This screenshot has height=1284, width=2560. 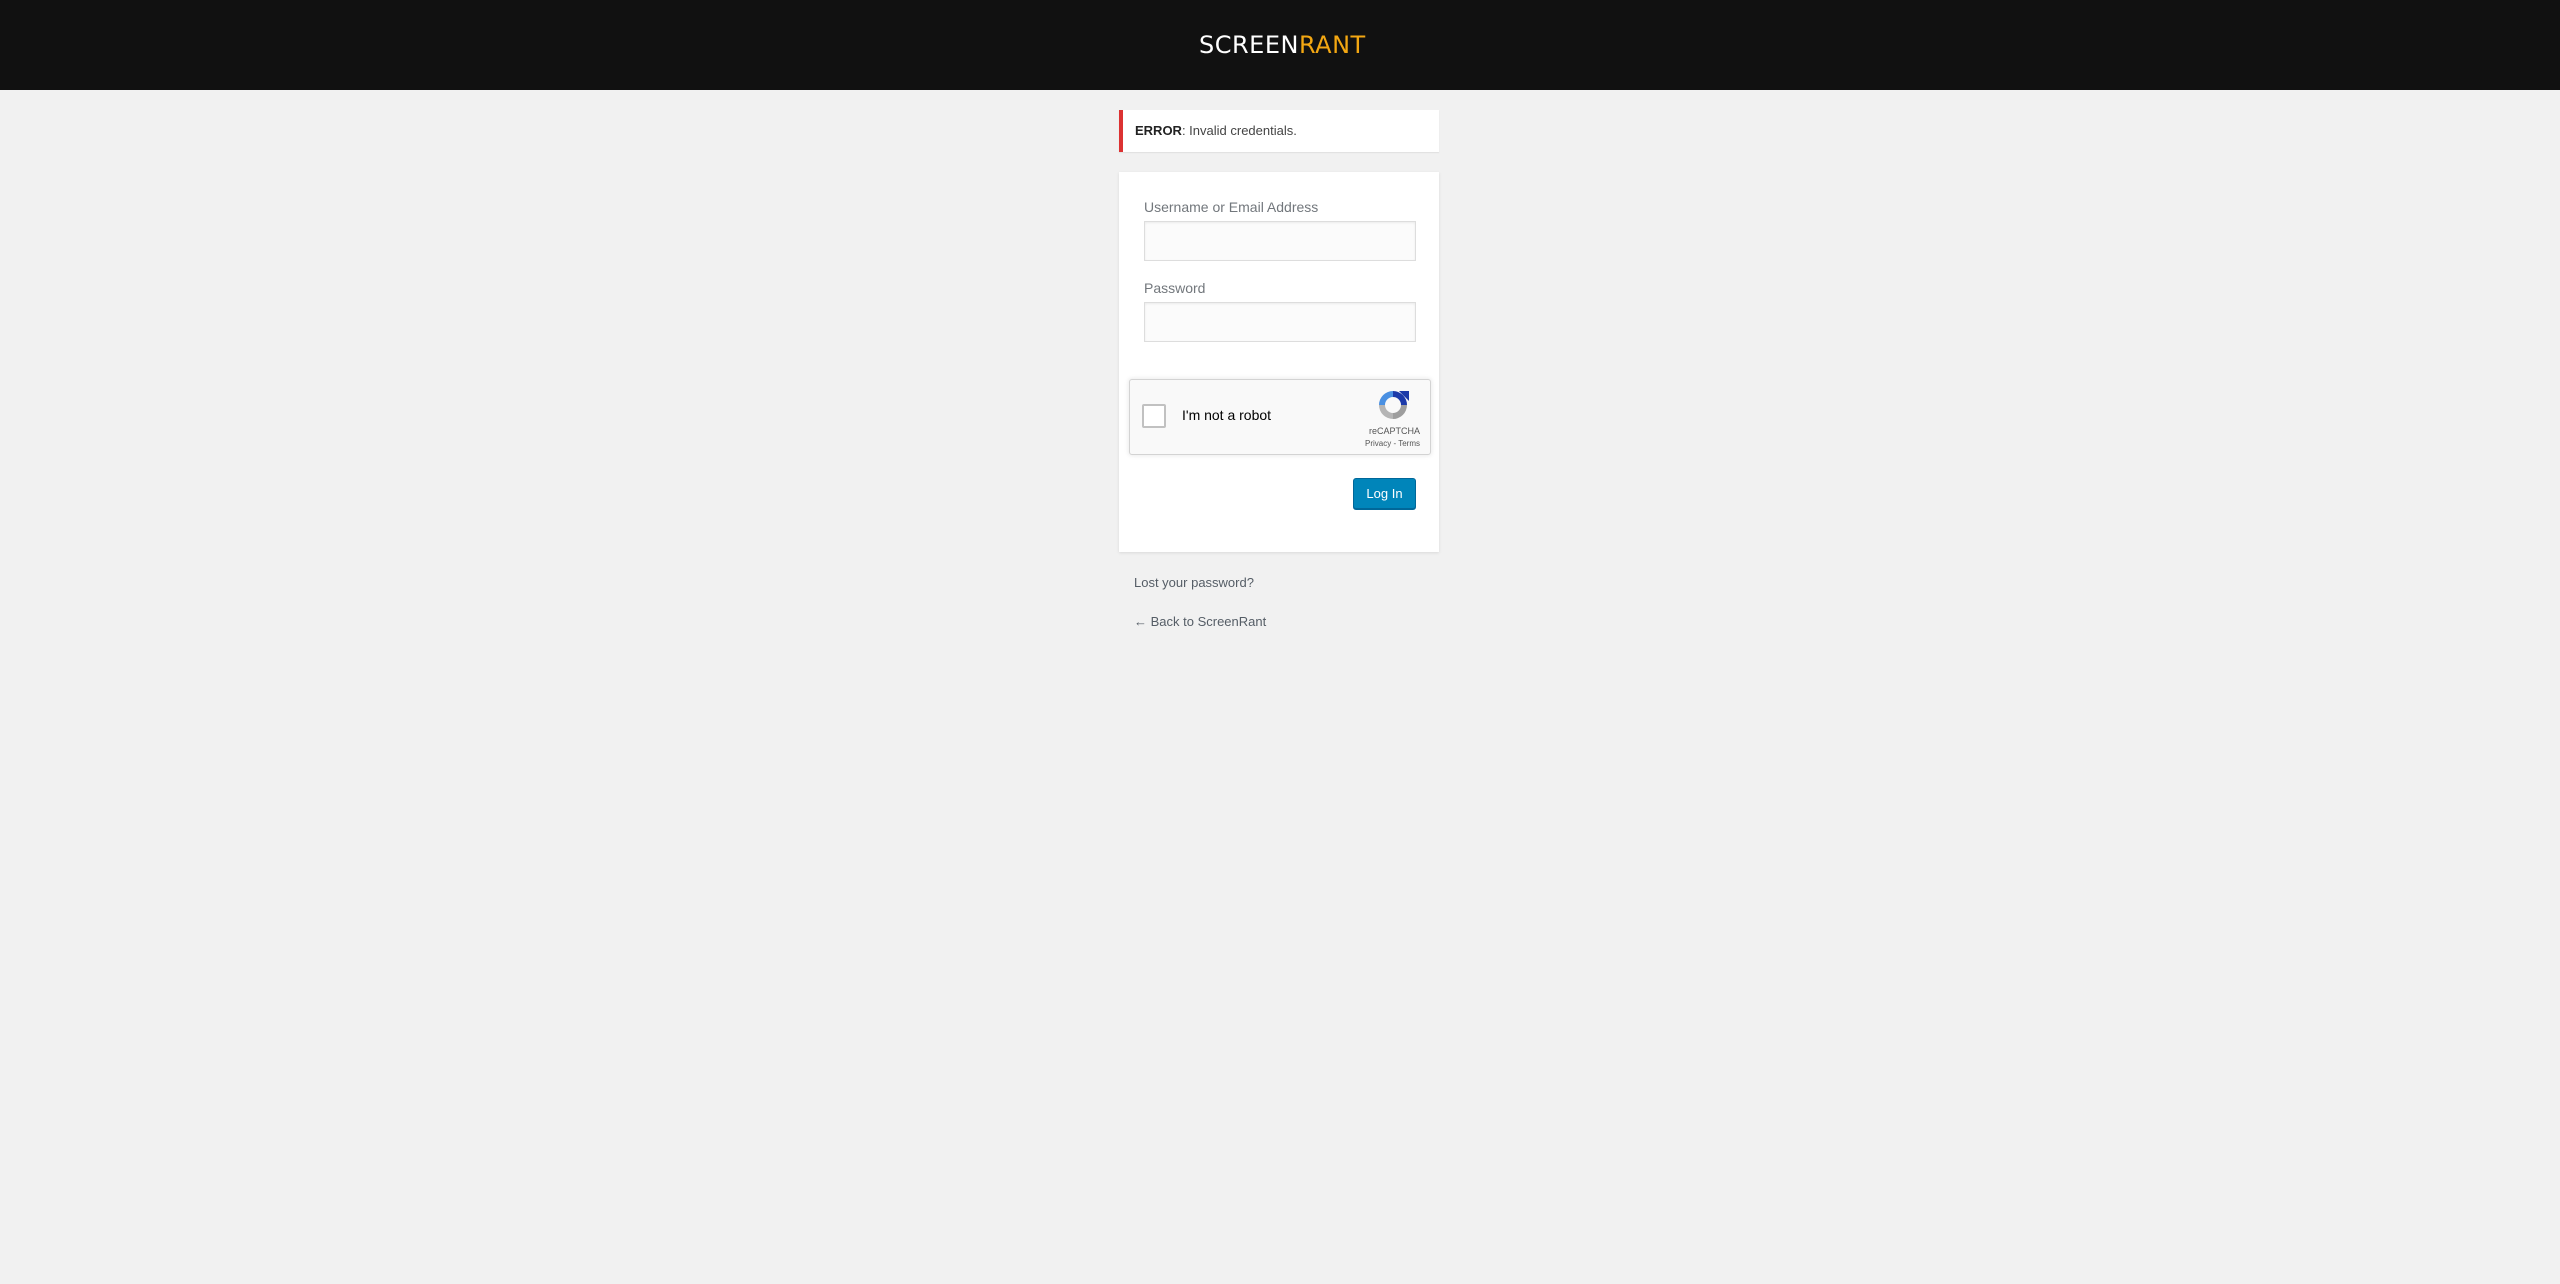 What do you see at coordinates (1231, 207) in the screenshot?
I see `username-label: Username or Email Address` at bounding box center [1231, 207].